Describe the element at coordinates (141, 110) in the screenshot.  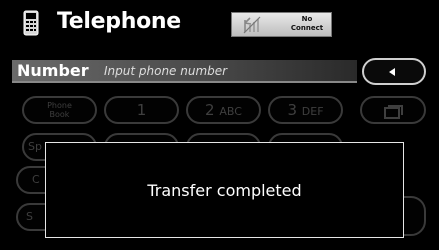
I see `keypad-key-1: 1` at that location.